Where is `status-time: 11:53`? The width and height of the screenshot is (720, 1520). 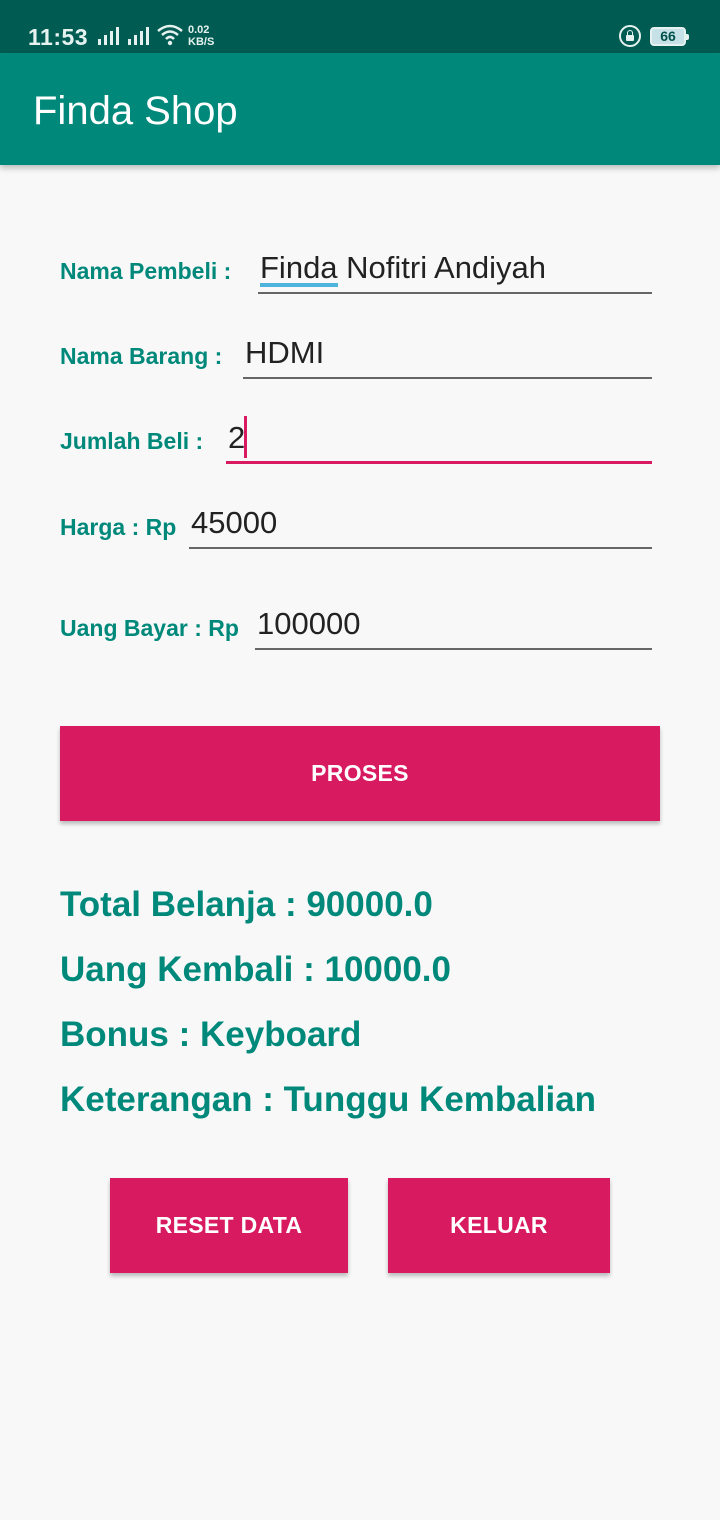
status-time: 11:53 is located at coordinates (58, 37).